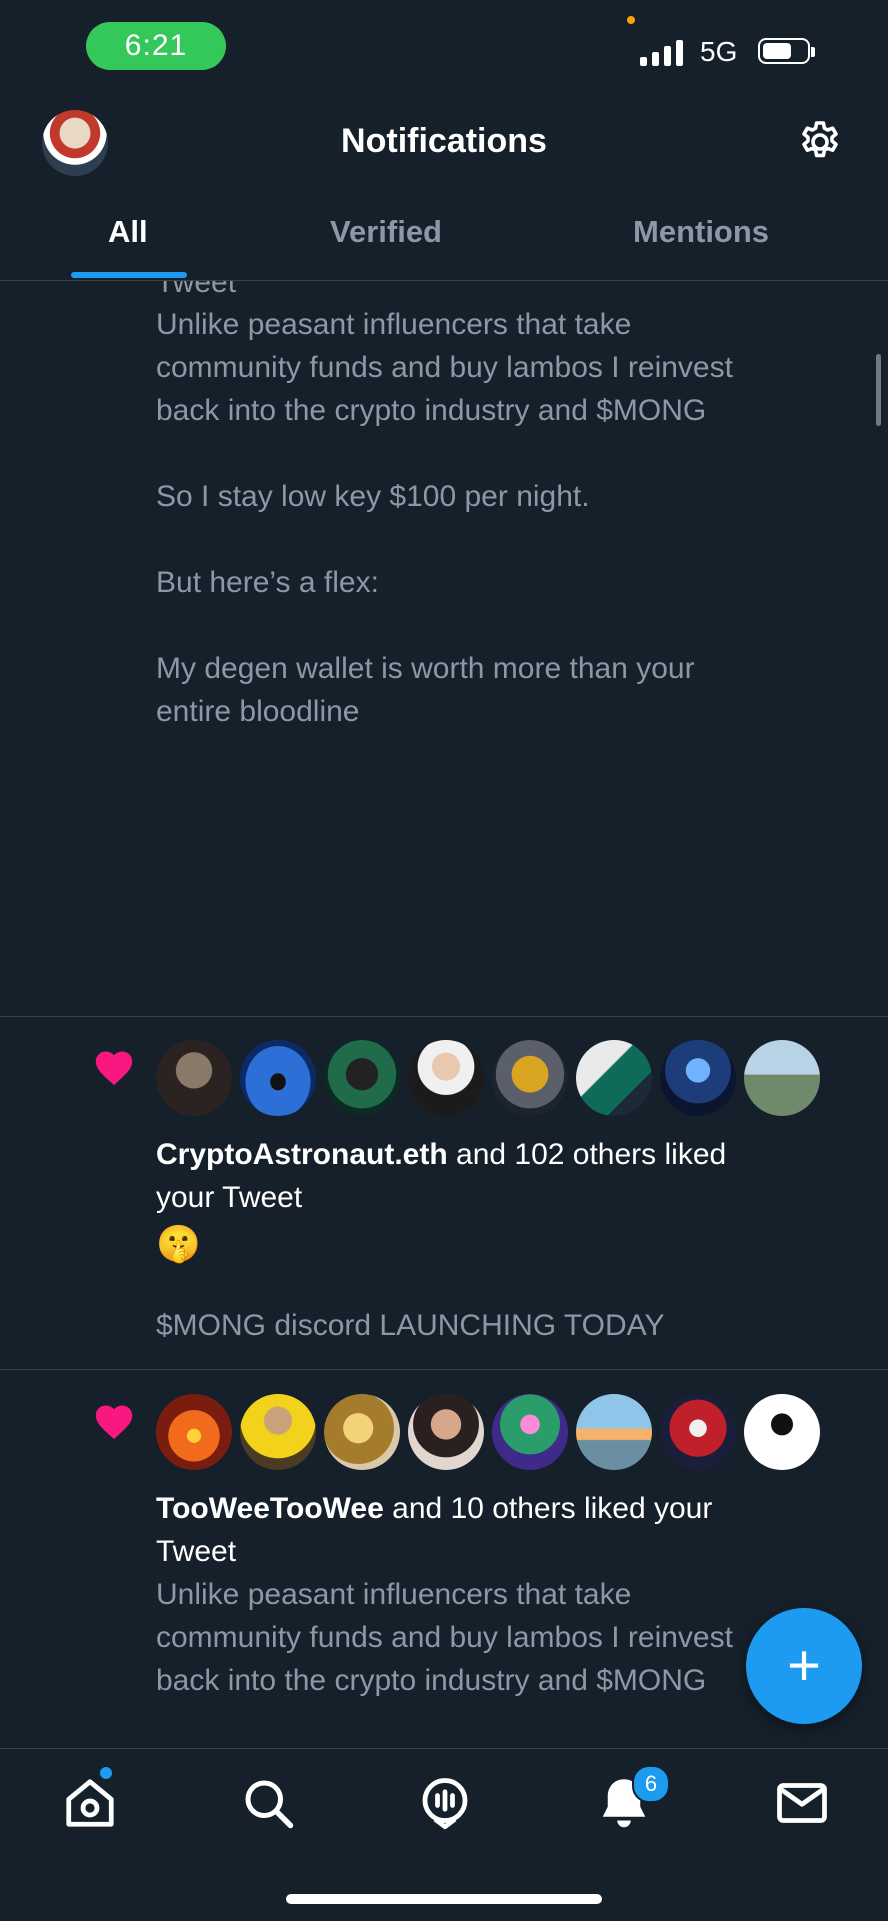 This screenshot has width=888, height=1921. Describe the element at coordinates (444, 190) in the screenshot. I see `header: Notifications All Verified Mentions` at that location.